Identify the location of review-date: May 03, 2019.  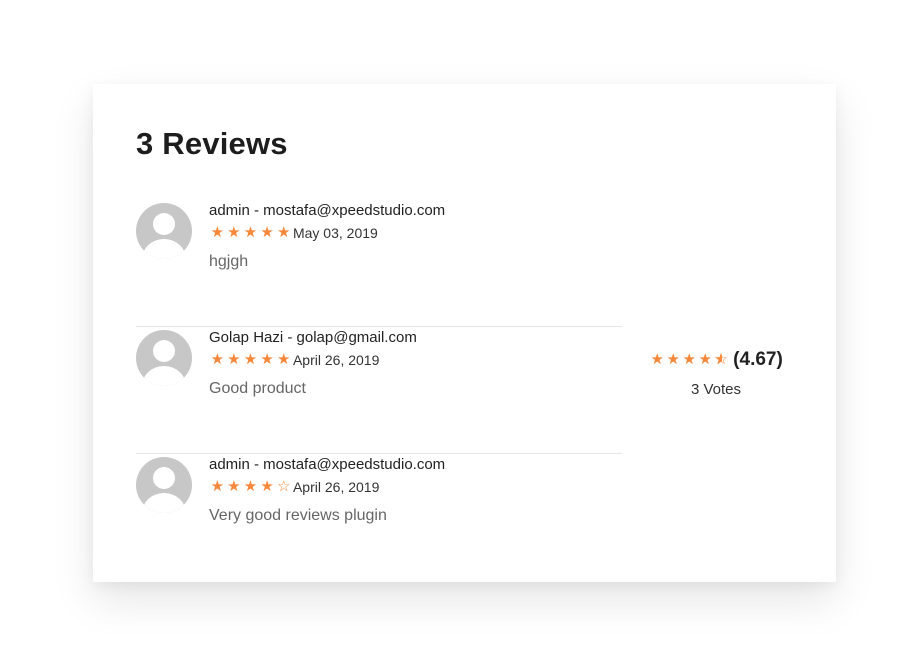
(335, 233).